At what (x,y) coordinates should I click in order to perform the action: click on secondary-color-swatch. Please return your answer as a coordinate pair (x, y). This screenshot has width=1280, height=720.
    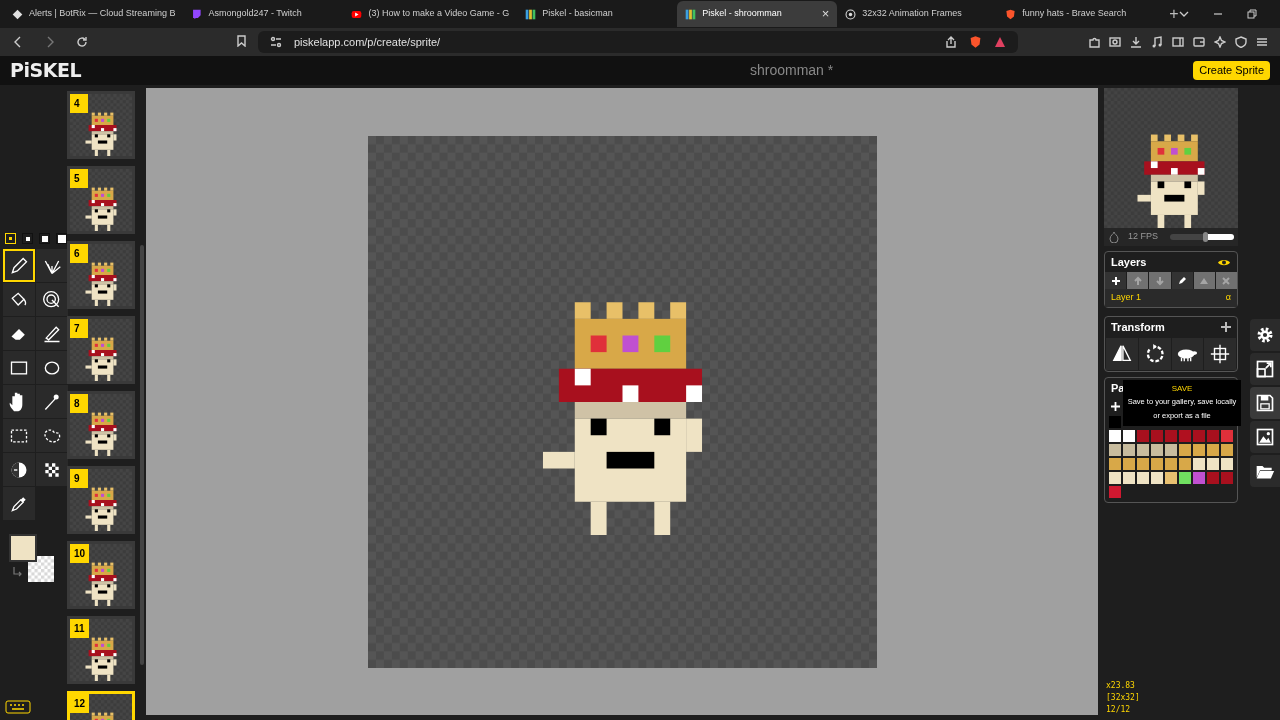
    Looking at the image, I should click on (41, 569).